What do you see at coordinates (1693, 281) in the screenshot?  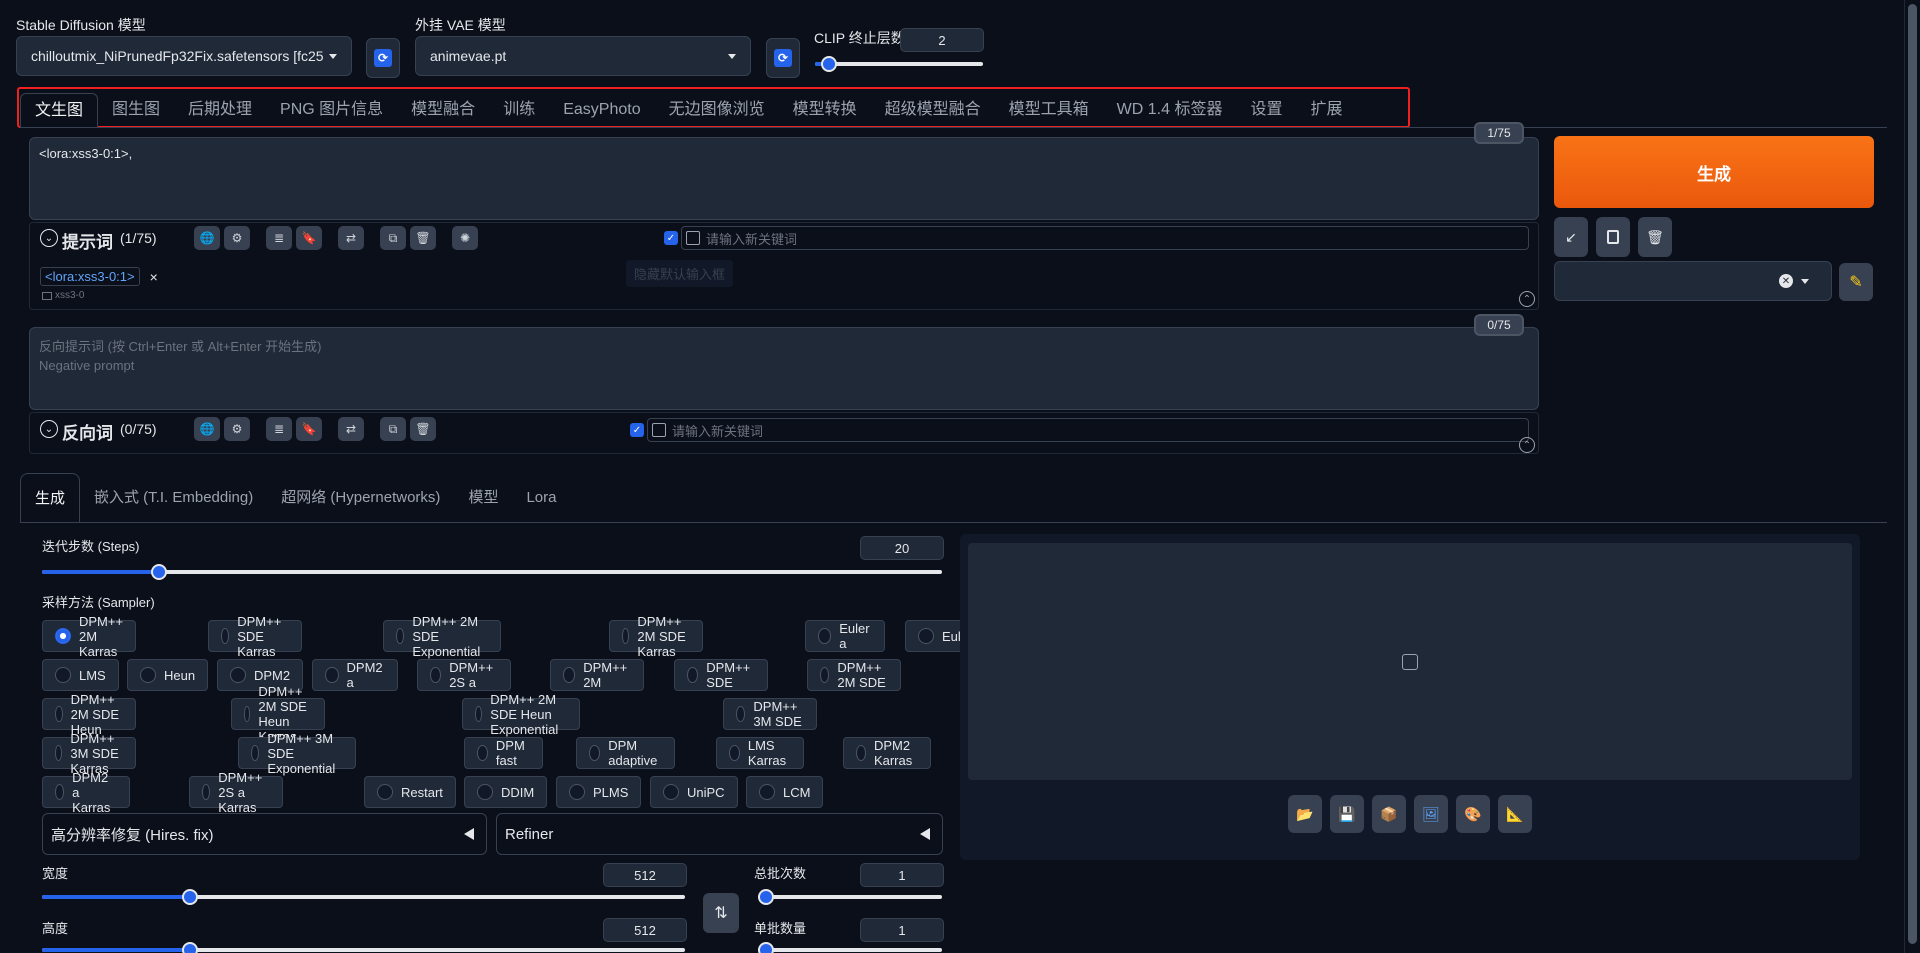 I see `styles-dropdown: ✕` at bounding box center [1693, 281].